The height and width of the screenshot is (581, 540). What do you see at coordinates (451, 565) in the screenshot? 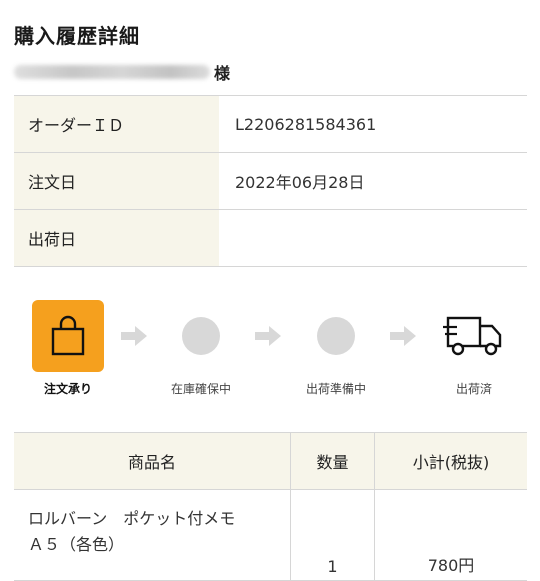
I see `product-subtotal: 780円` at bounding box center [451, 565].